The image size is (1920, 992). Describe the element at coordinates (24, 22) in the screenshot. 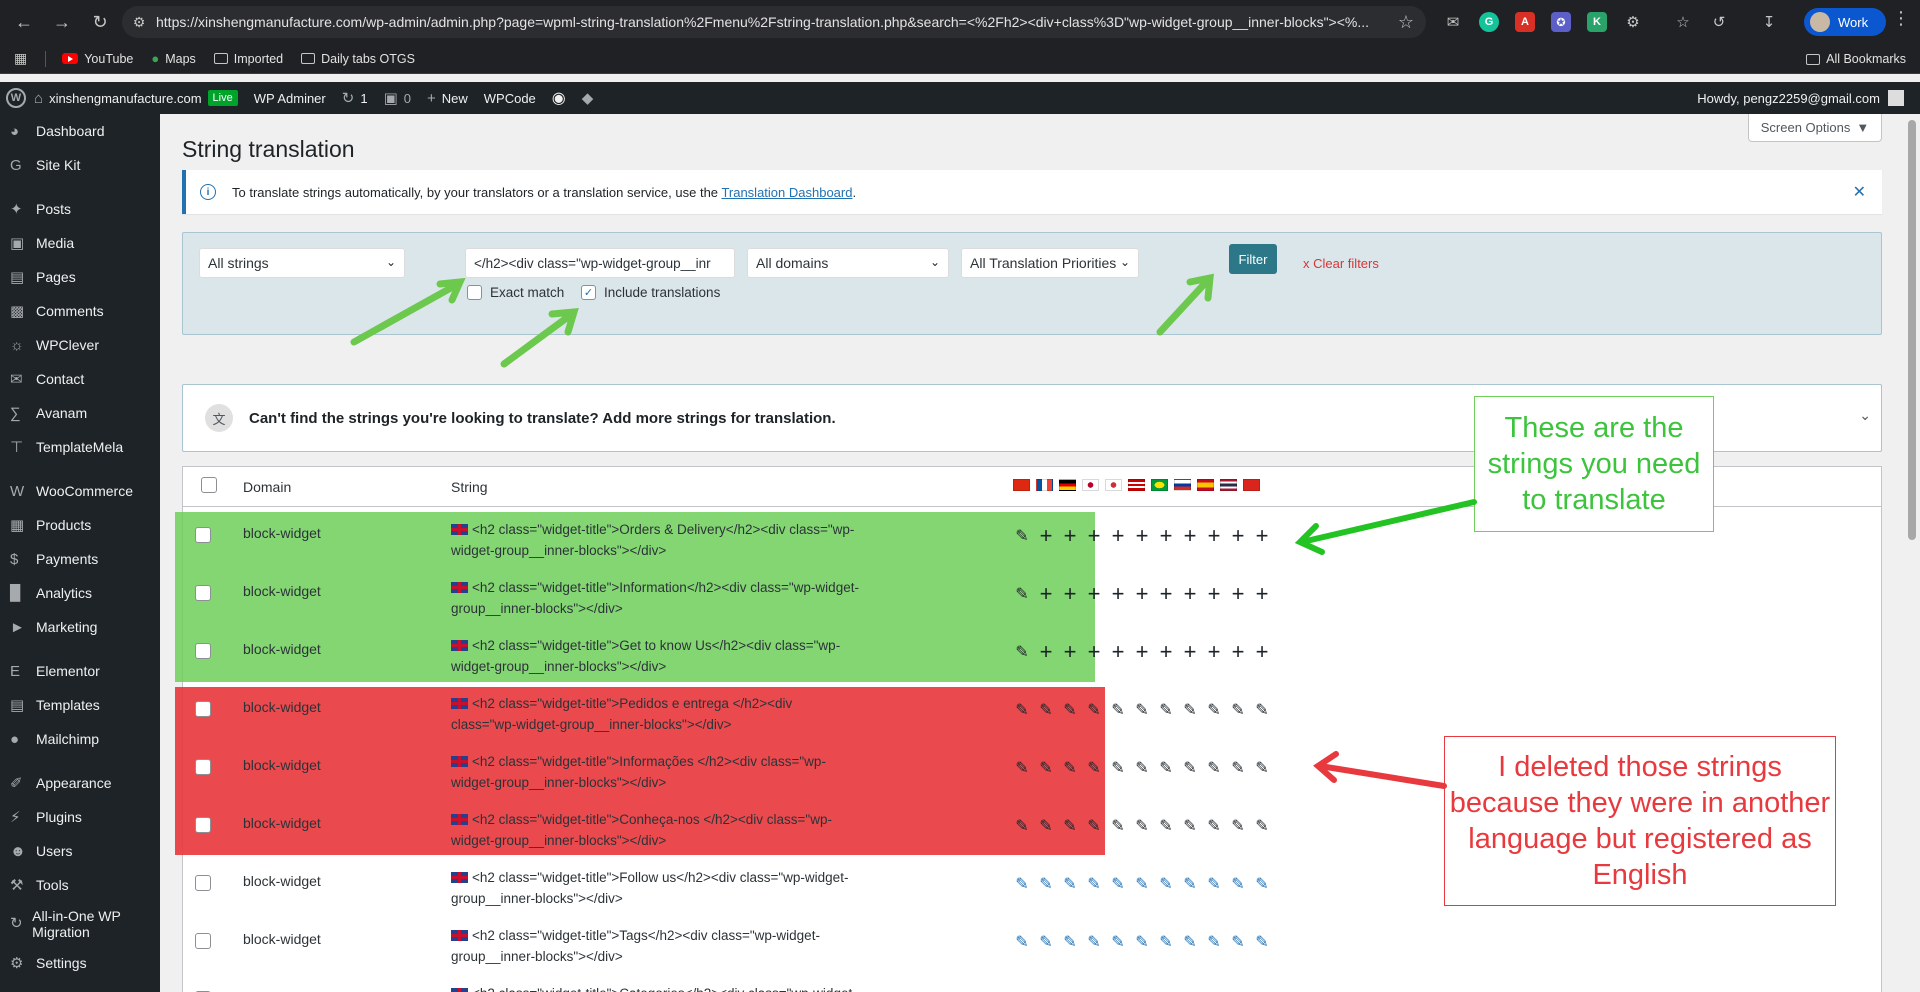

I see `back-icon: ←` at that location.